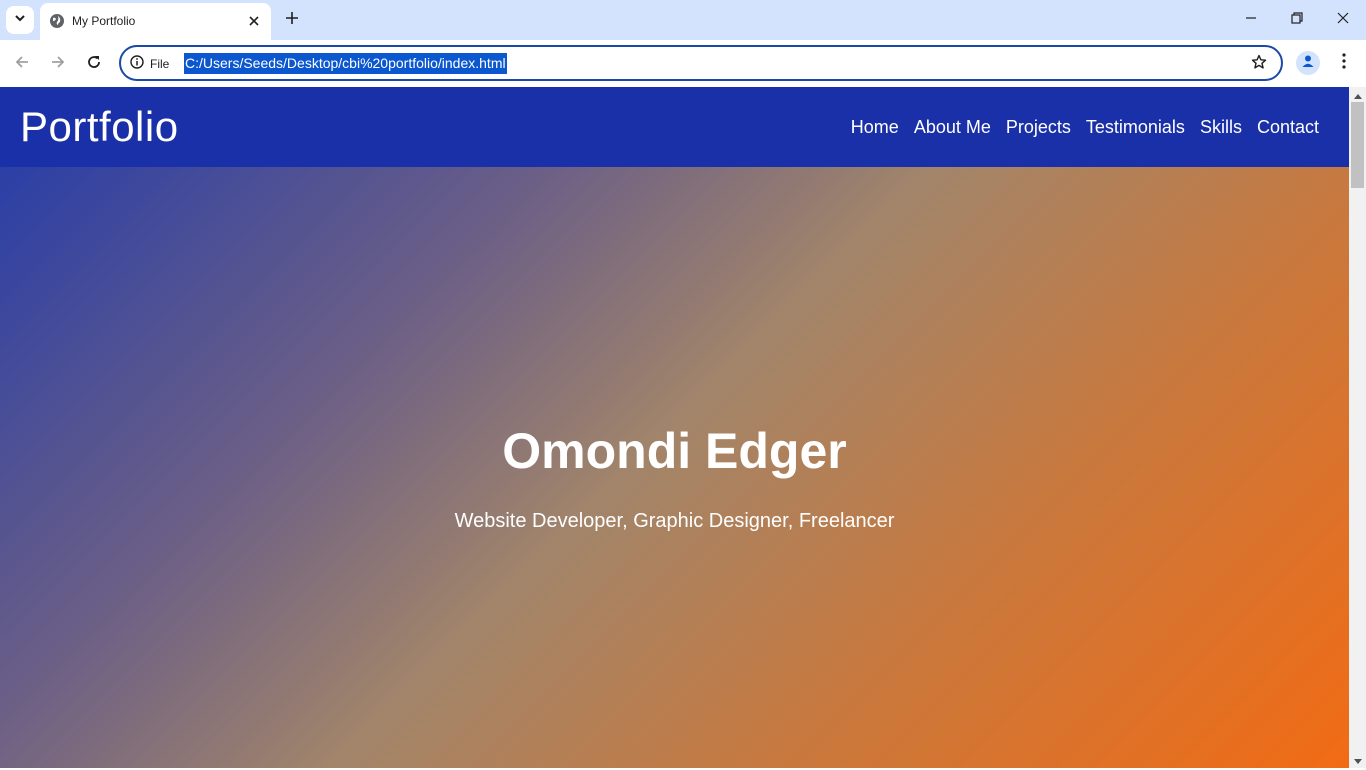 The image size is (1366, 770). Describe the element at coordinates (1038, 127) in the screenshot. I see `nav-link-projects: Projects` at that location.